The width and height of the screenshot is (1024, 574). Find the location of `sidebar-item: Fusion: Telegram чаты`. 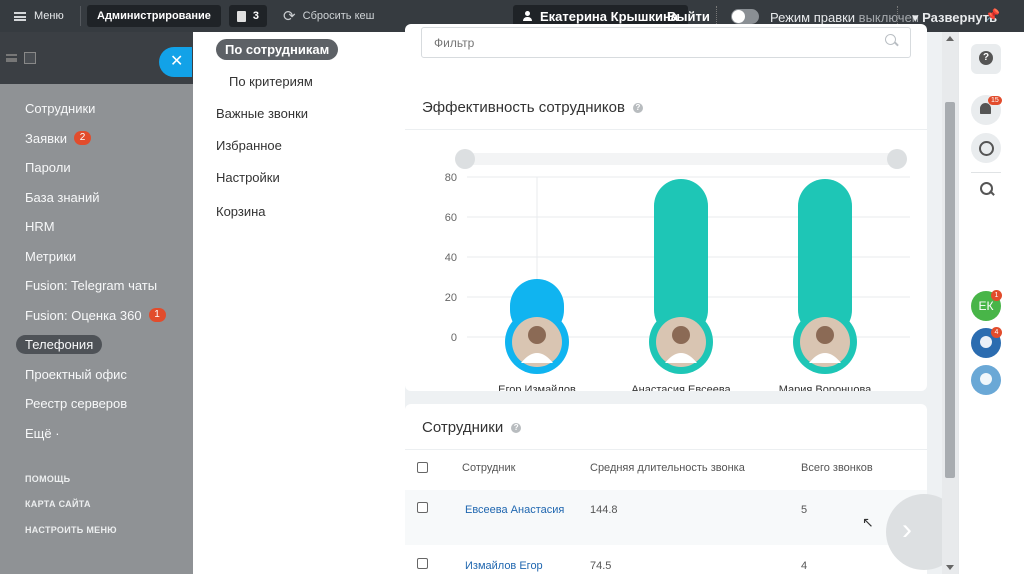

sidebar-item: Fusion: Telegram чаты is located at coordinates (96, 286).